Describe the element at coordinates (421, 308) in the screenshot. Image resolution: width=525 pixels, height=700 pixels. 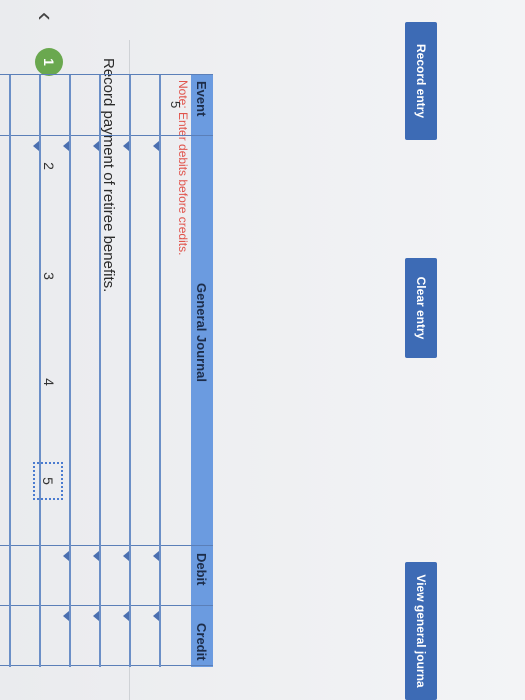
I see `clear-entry-button: Clear entry` at that location.